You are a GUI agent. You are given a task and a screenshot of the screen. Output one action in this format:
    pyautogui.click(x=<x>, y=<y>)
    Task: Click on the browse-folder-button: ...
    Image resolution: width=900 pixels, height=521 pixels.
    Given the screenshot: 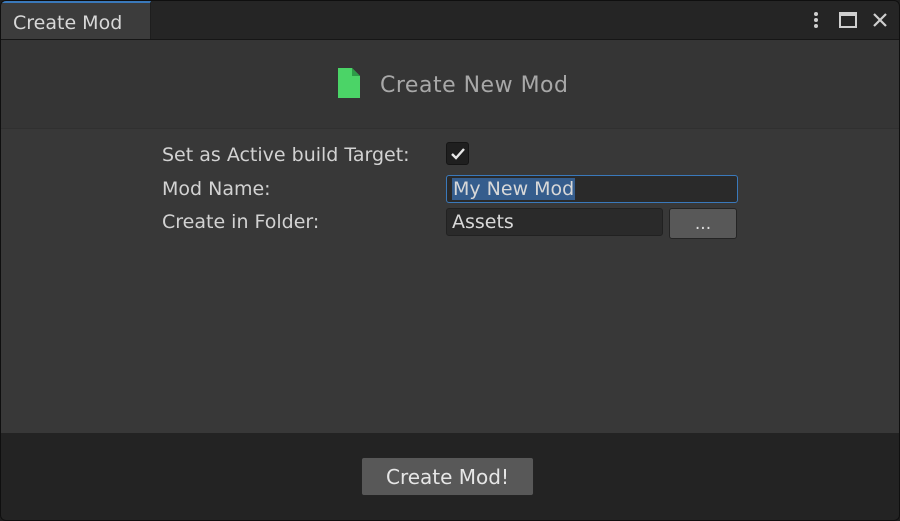 What is the action you would take?
    pyautogui.click(x=703, y=223)
    